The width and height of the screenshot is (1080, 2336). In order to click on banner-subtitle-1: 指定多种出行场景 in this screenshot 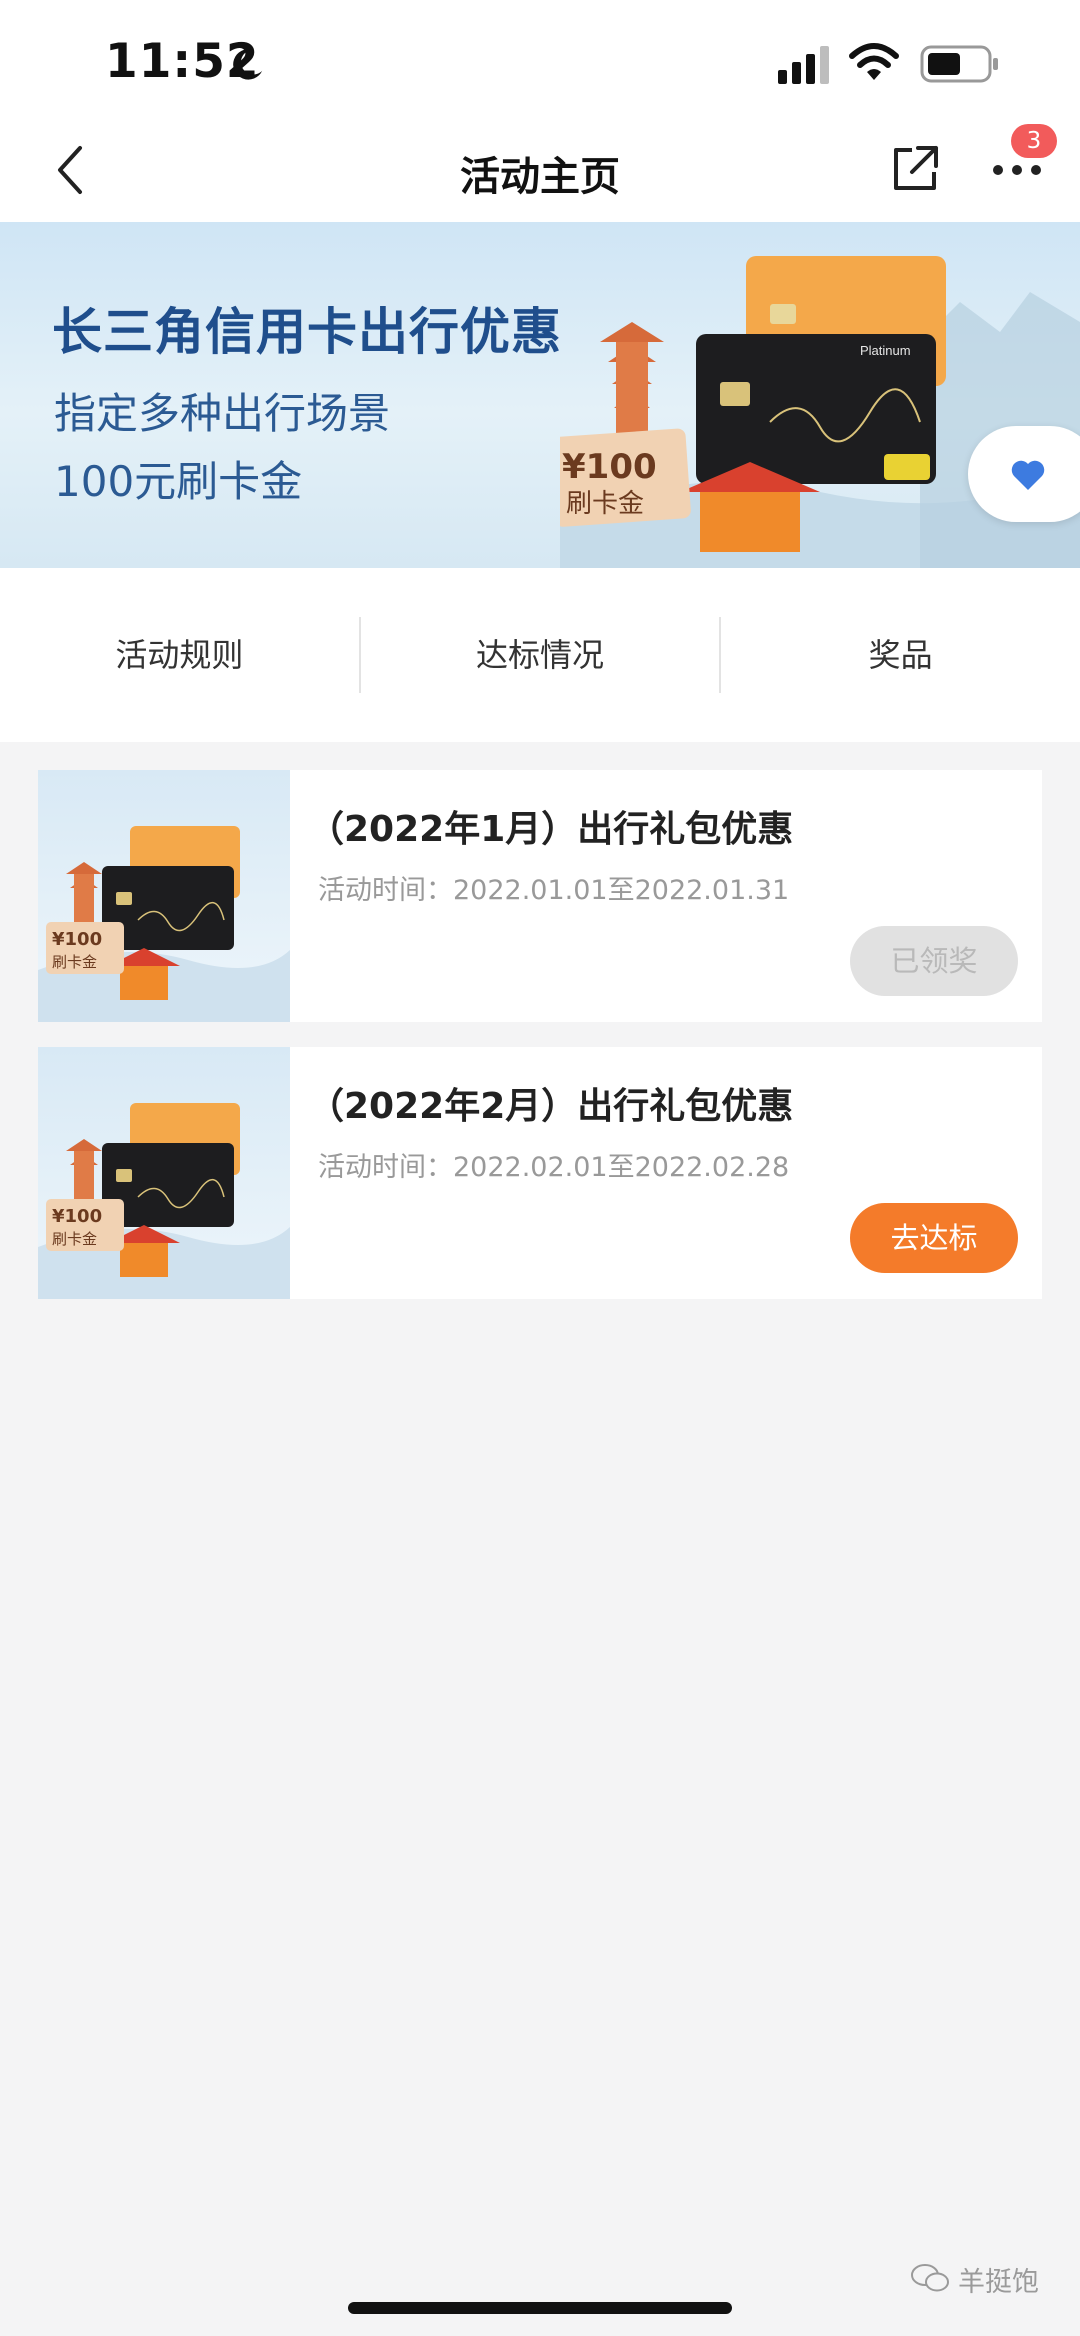, I will do `click(222, 413)`.